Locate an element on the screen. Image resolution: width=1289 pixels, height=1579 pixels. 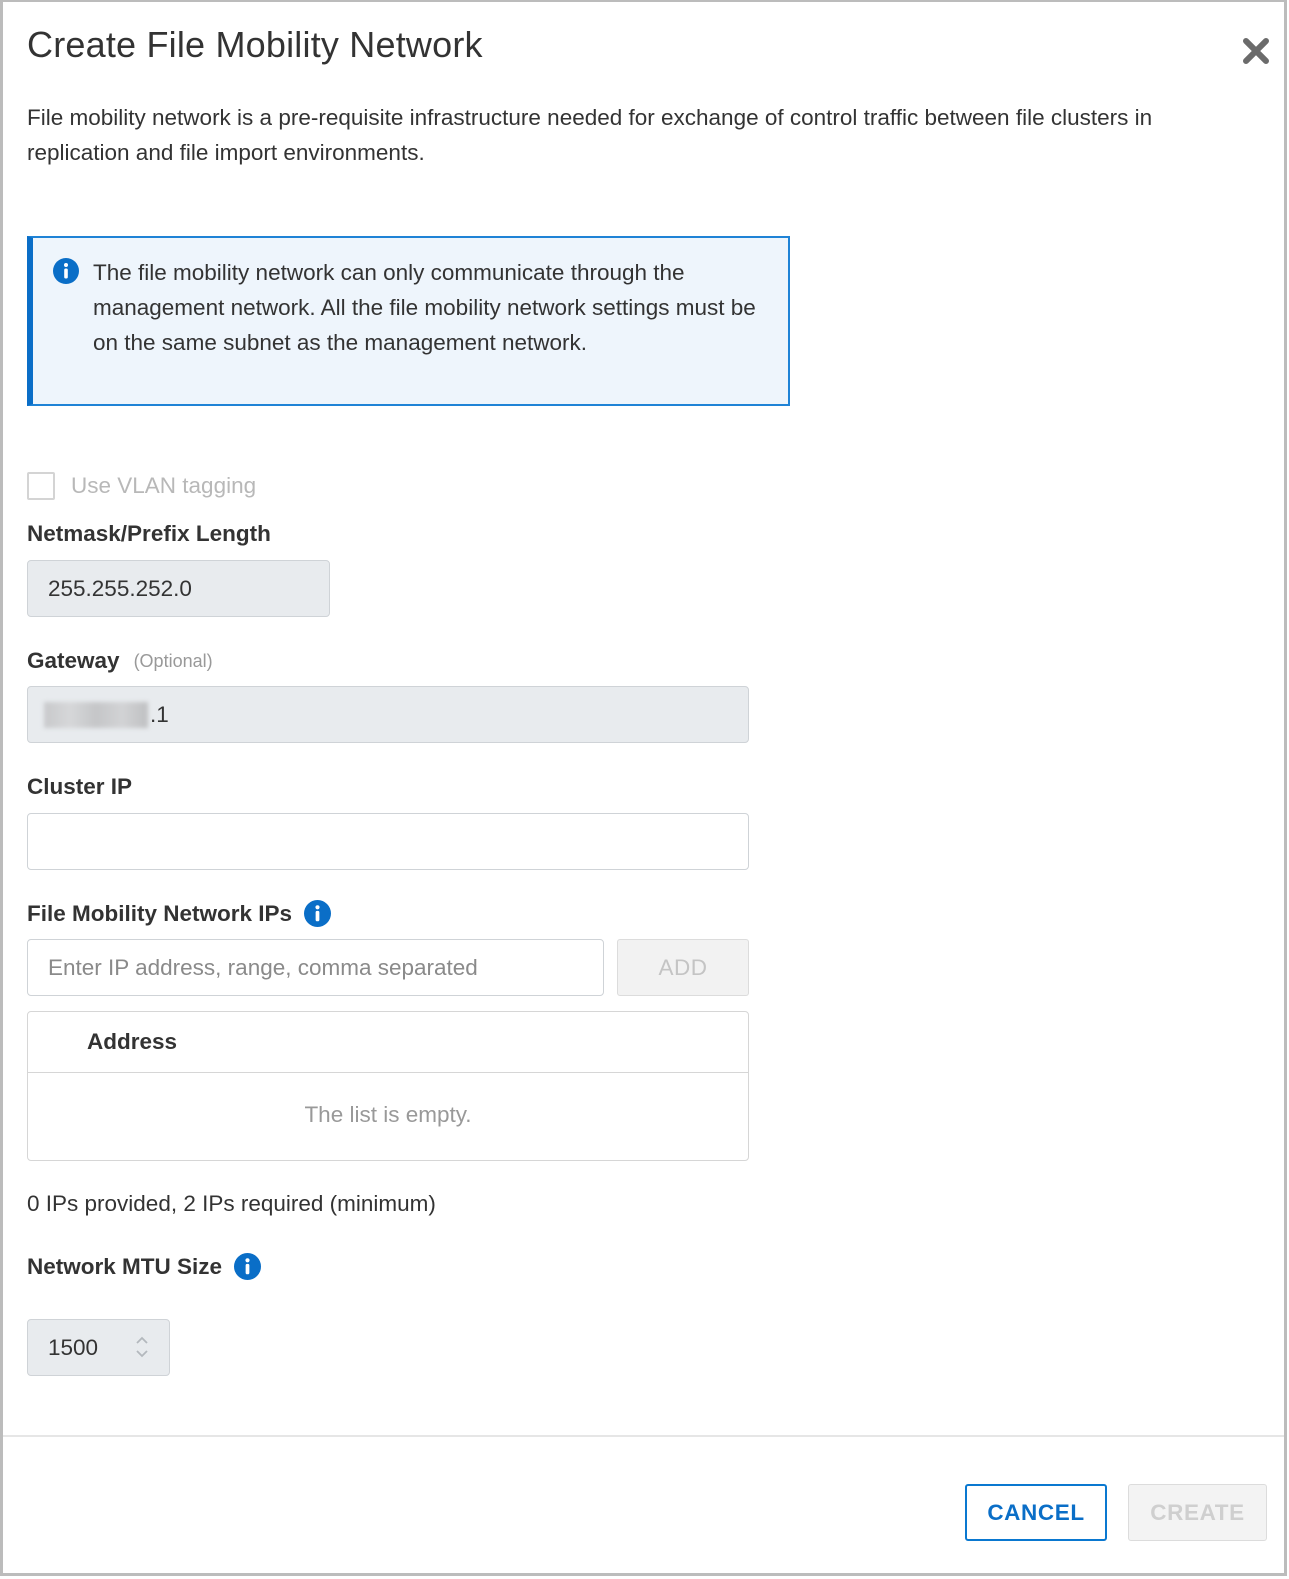
mobility-ips-placeholder: Enter IP address, range, comma separated is located at coordinates (263, 967).